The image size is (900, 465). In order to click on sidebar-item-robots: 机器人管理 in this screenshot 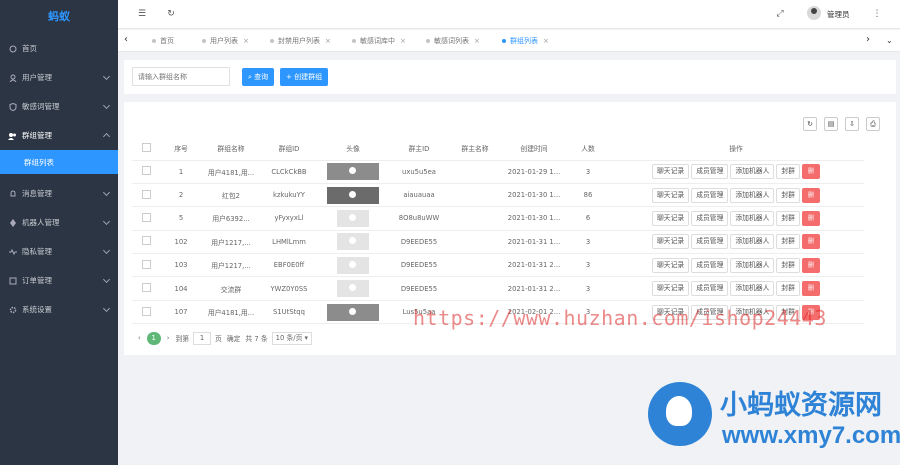, I will do `click(59, 222)`.